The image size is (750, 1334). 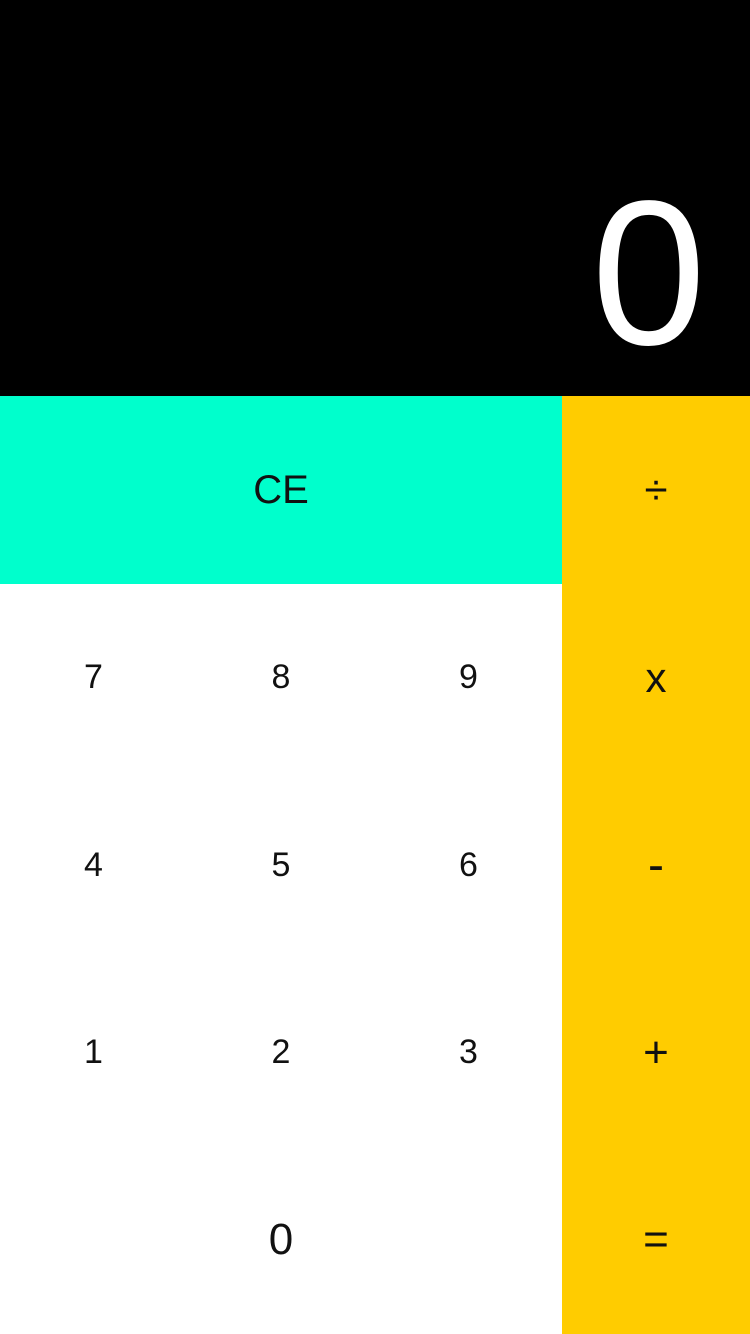 What do you see at coordinates (656, 1052) in the screenshot?
I see `add-button: +` at bounding box center [656, 1052].